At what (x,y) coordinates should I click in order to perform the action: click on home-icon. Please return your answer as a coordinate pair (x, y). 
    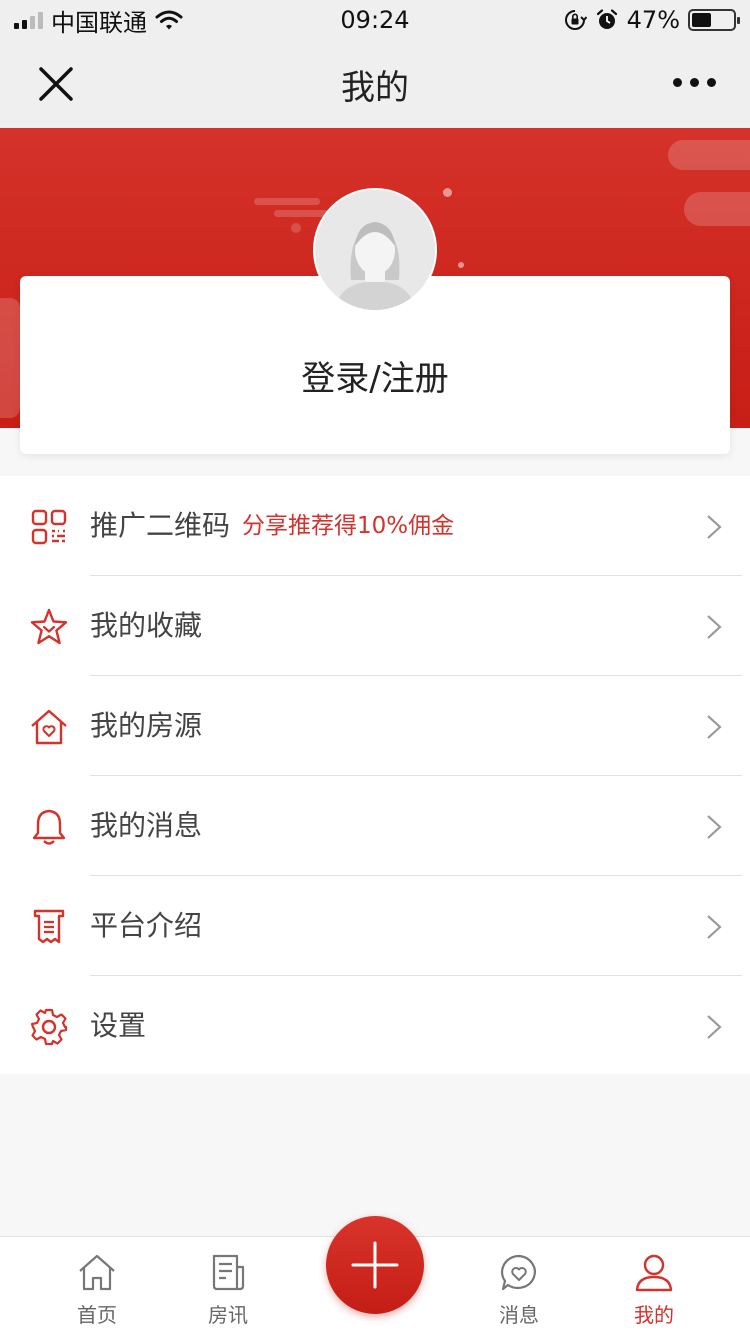
    Looking at the image, I should click on (97, 1272).